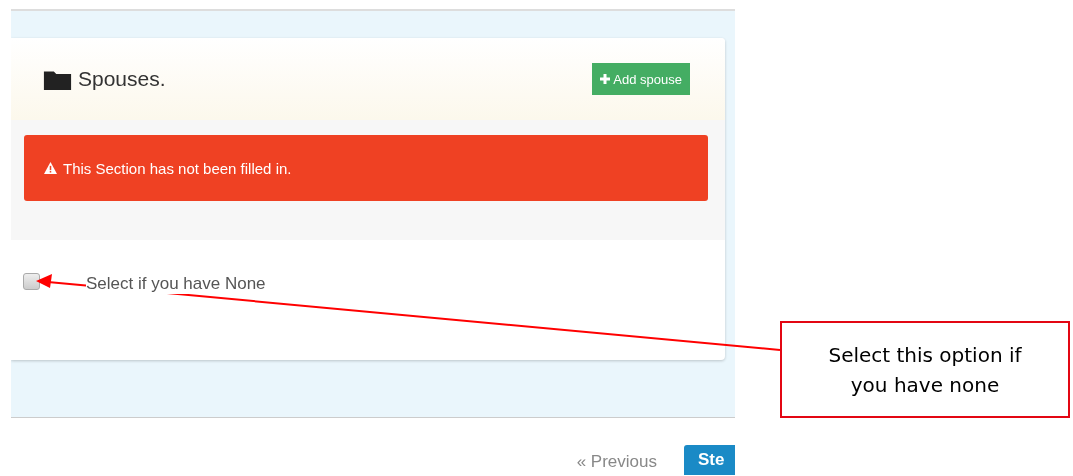  What do you see at coordinates (709, 460) in the screenshot?
I see `next-step-button: Ste` at bounding box center [709, 460].